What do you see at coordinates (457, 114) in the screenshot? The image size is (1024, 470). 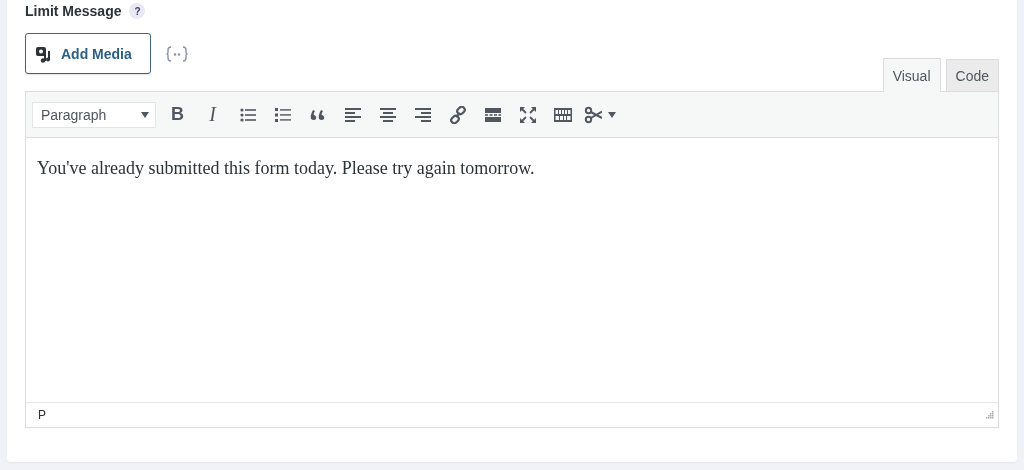 I see `link-icon` at bounding box center [457, 114].